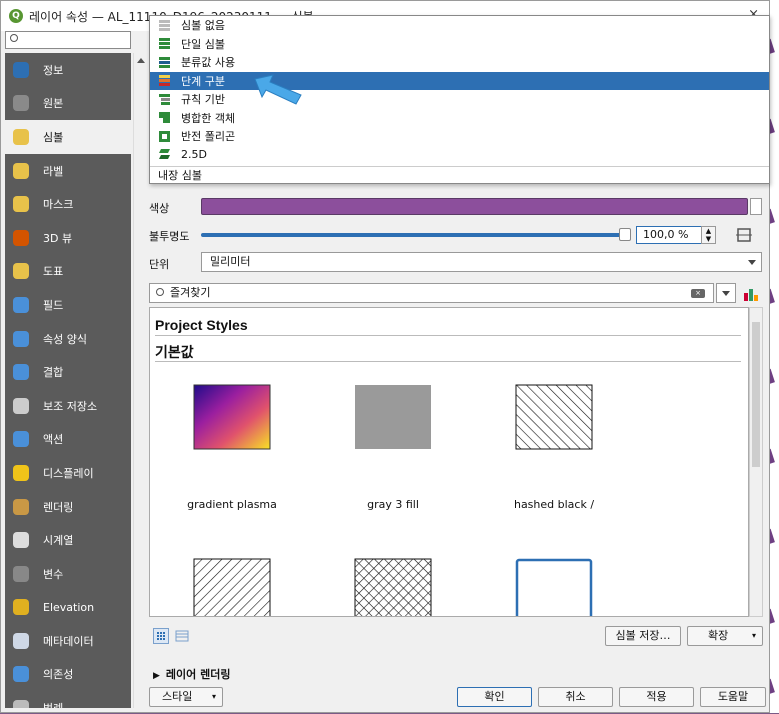 The image size is (779, 714). I want to click on menu-item-label: 반전 폴리곤, so click(208, 137).